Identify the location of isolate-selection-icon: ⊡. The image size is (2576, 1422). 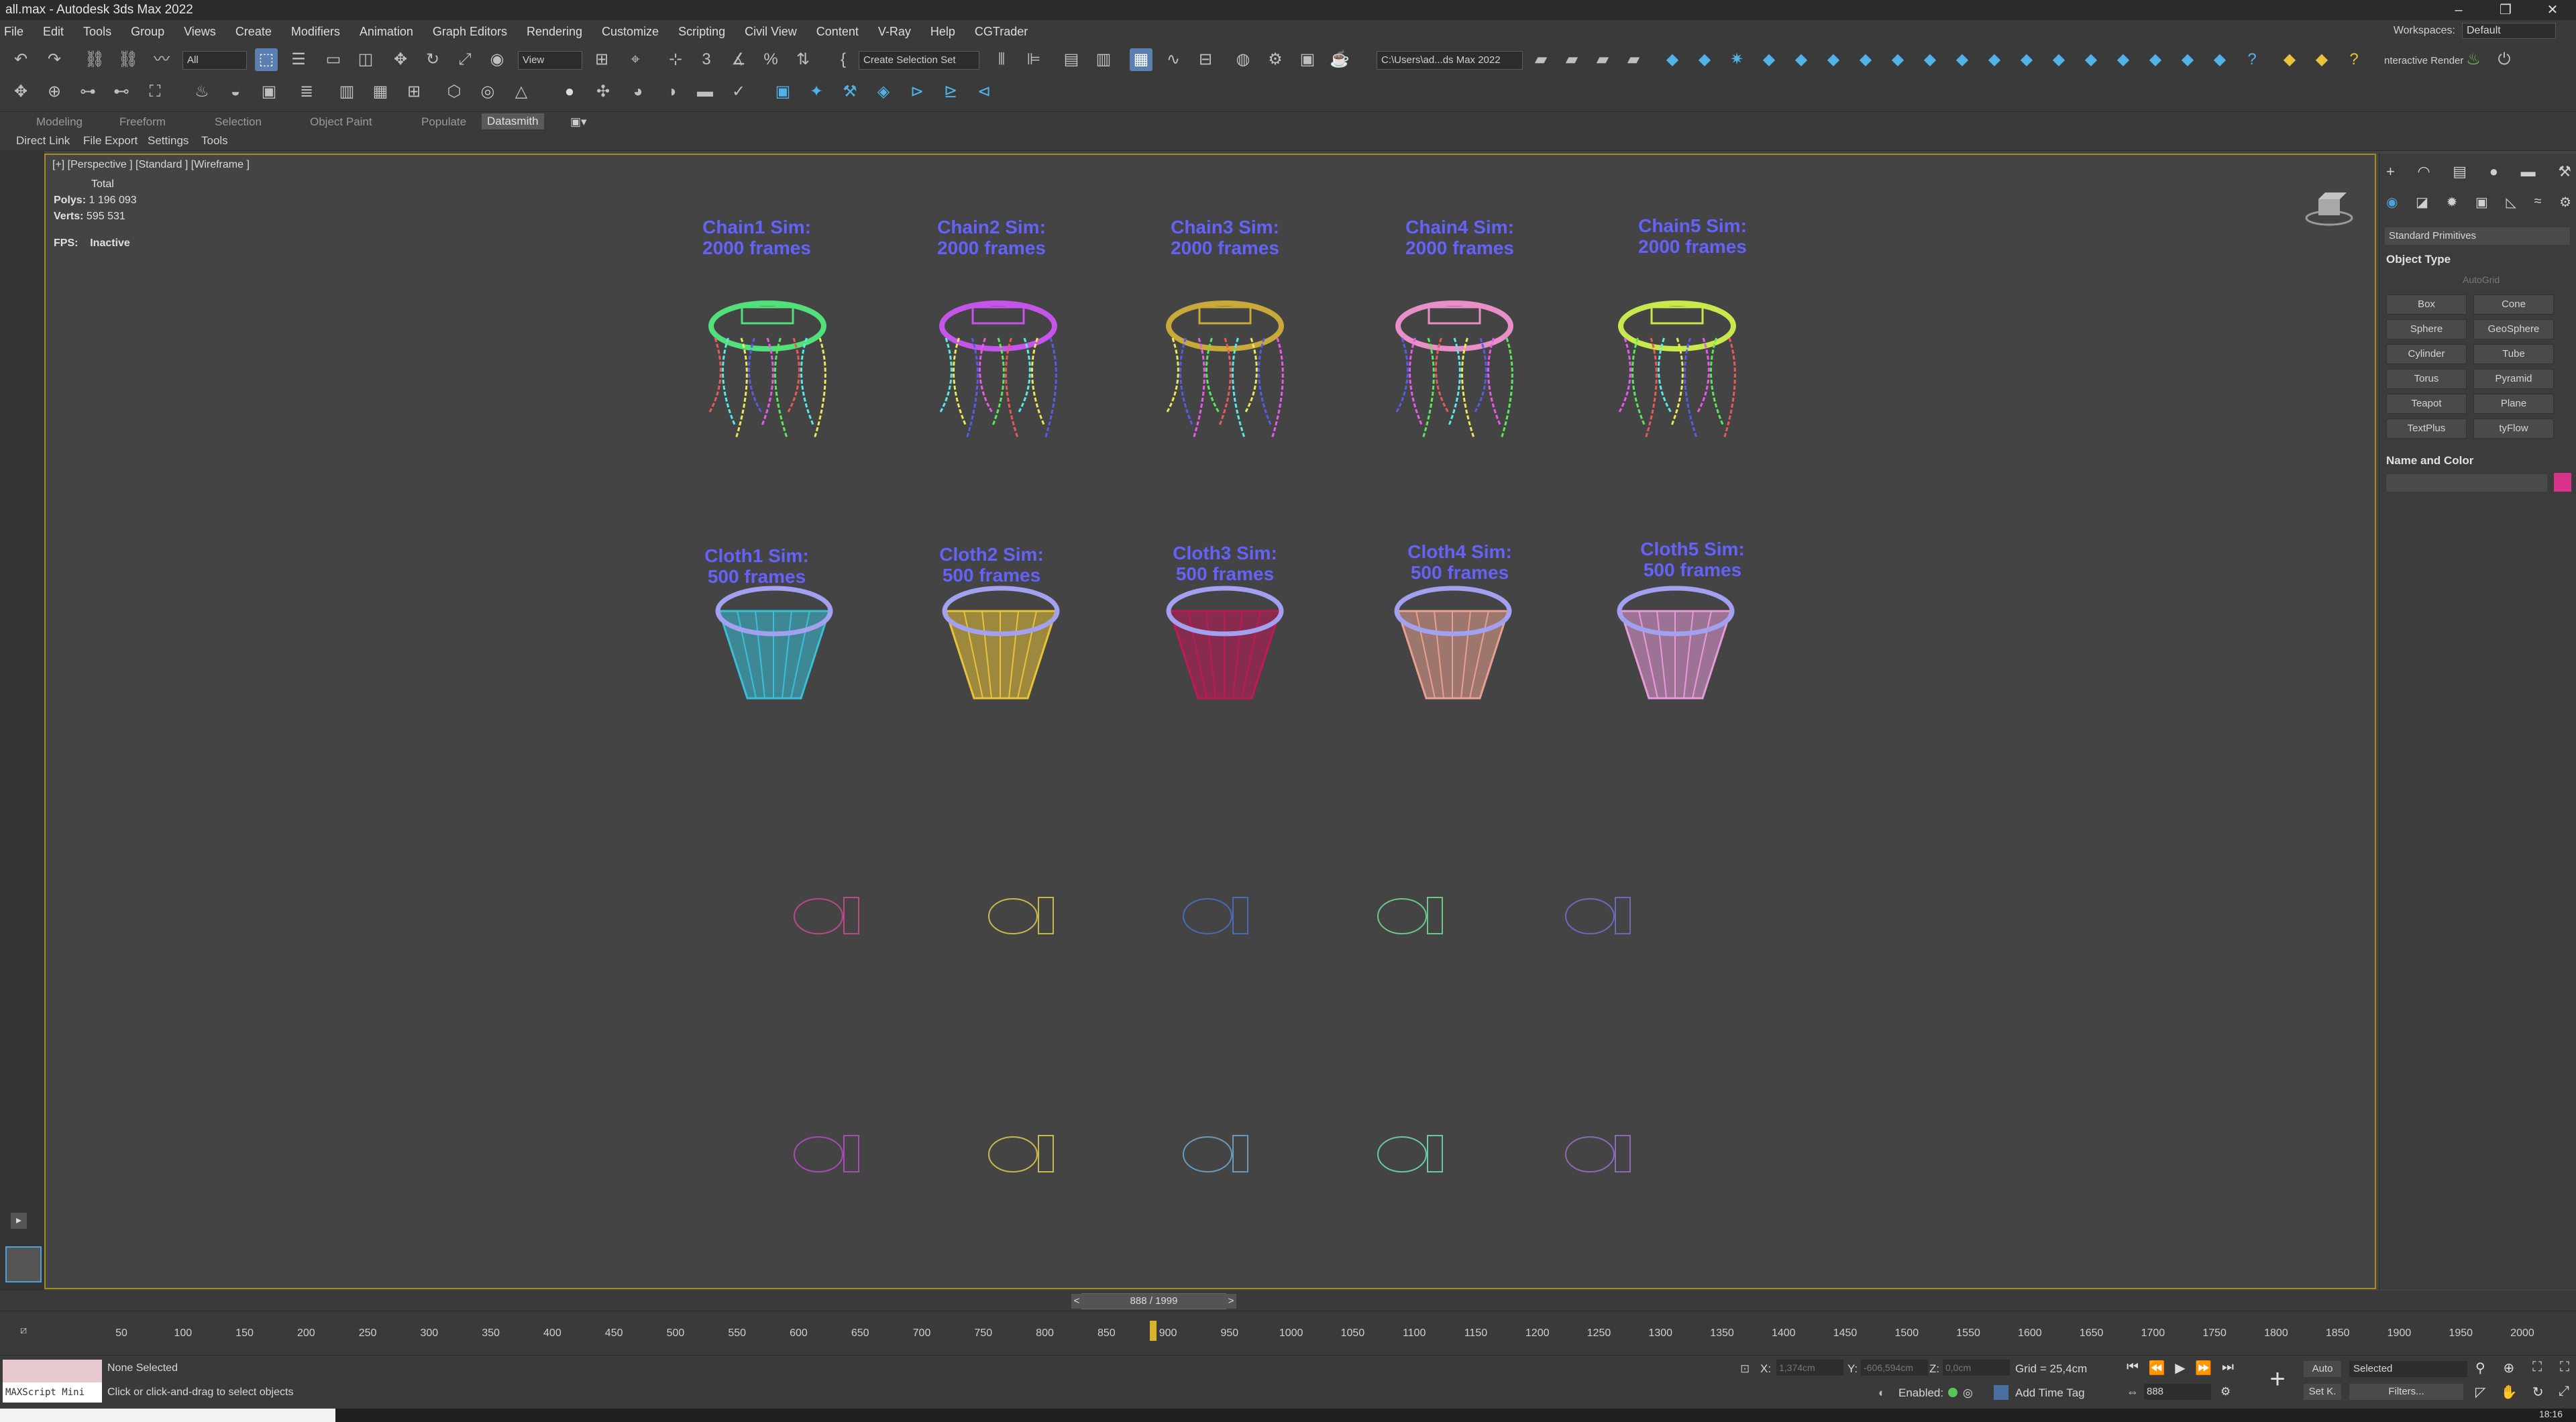
(1745, 1369).